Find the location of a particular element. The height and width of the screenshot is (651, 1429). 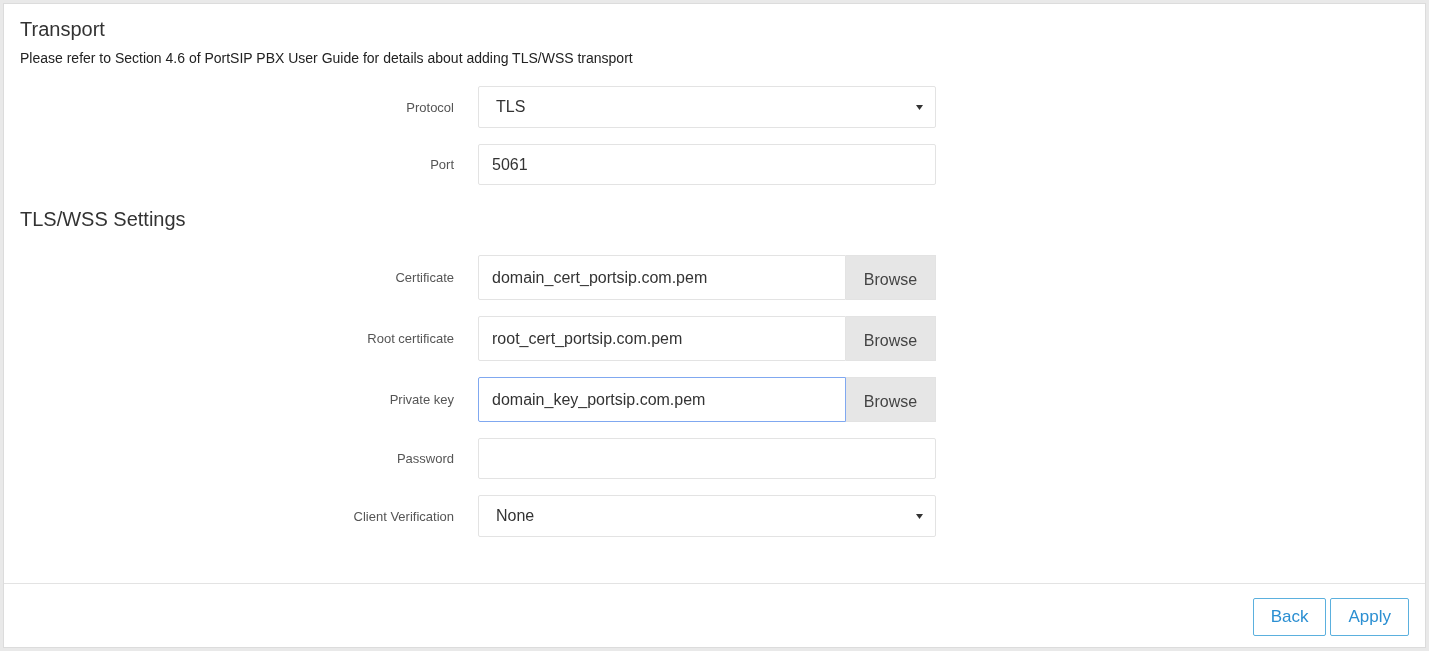

field-label: Protocol is located at coordinates (430, 107).